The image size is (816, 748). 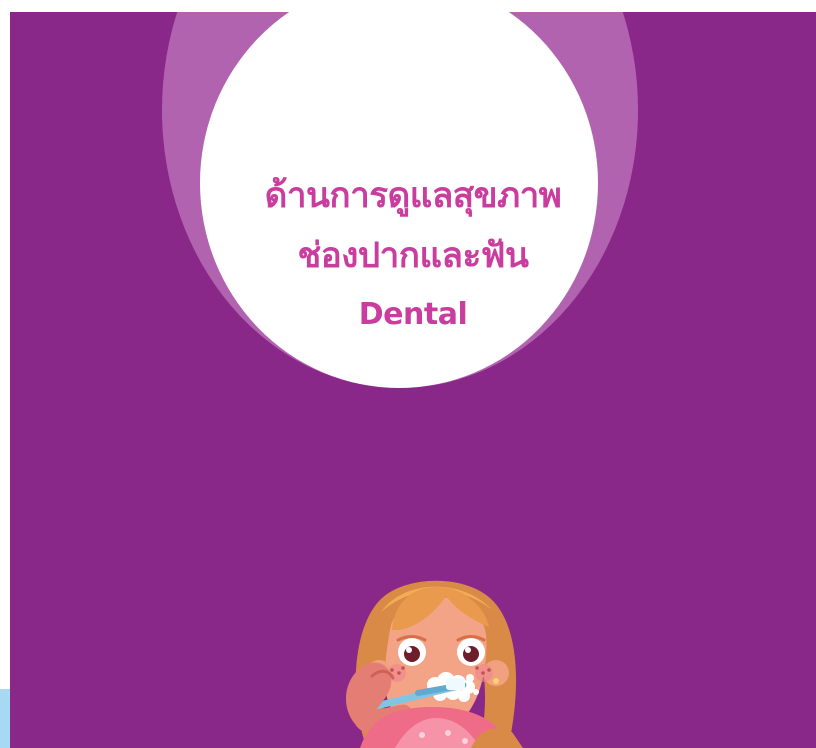 What do you see at coordinates (413, 314) in the screenshot?
I see `title-line-english: Dental` at bounding box center [413, 314].